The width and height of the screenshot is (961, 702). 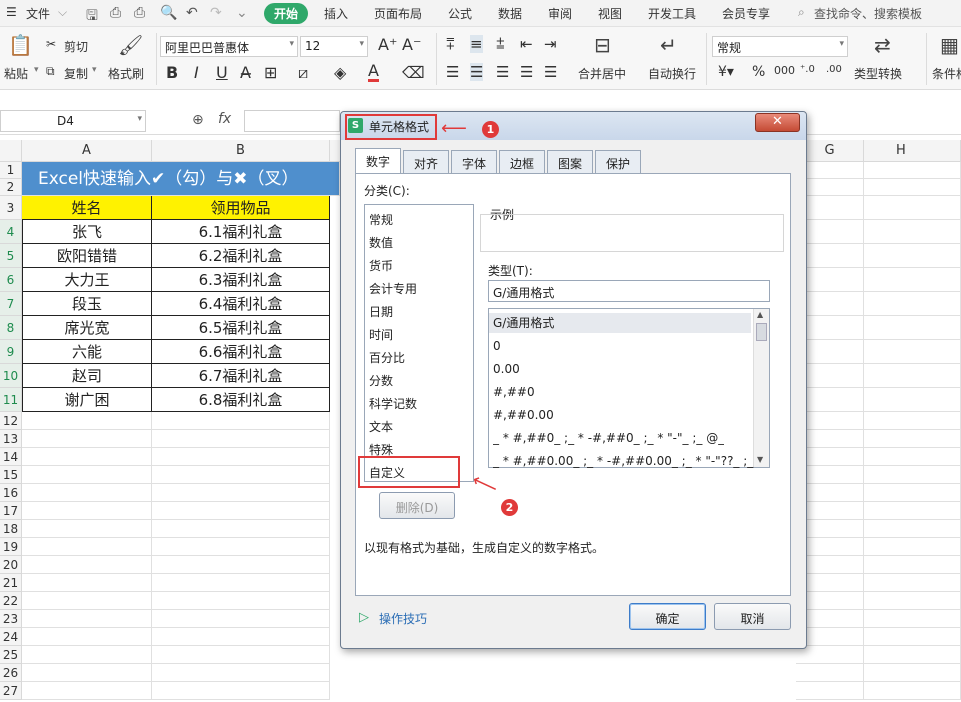 What do you see at coordinates (340, 72) in the screenshot?
I see `bucket-icon: ◈` at bounding box center [340, 72].